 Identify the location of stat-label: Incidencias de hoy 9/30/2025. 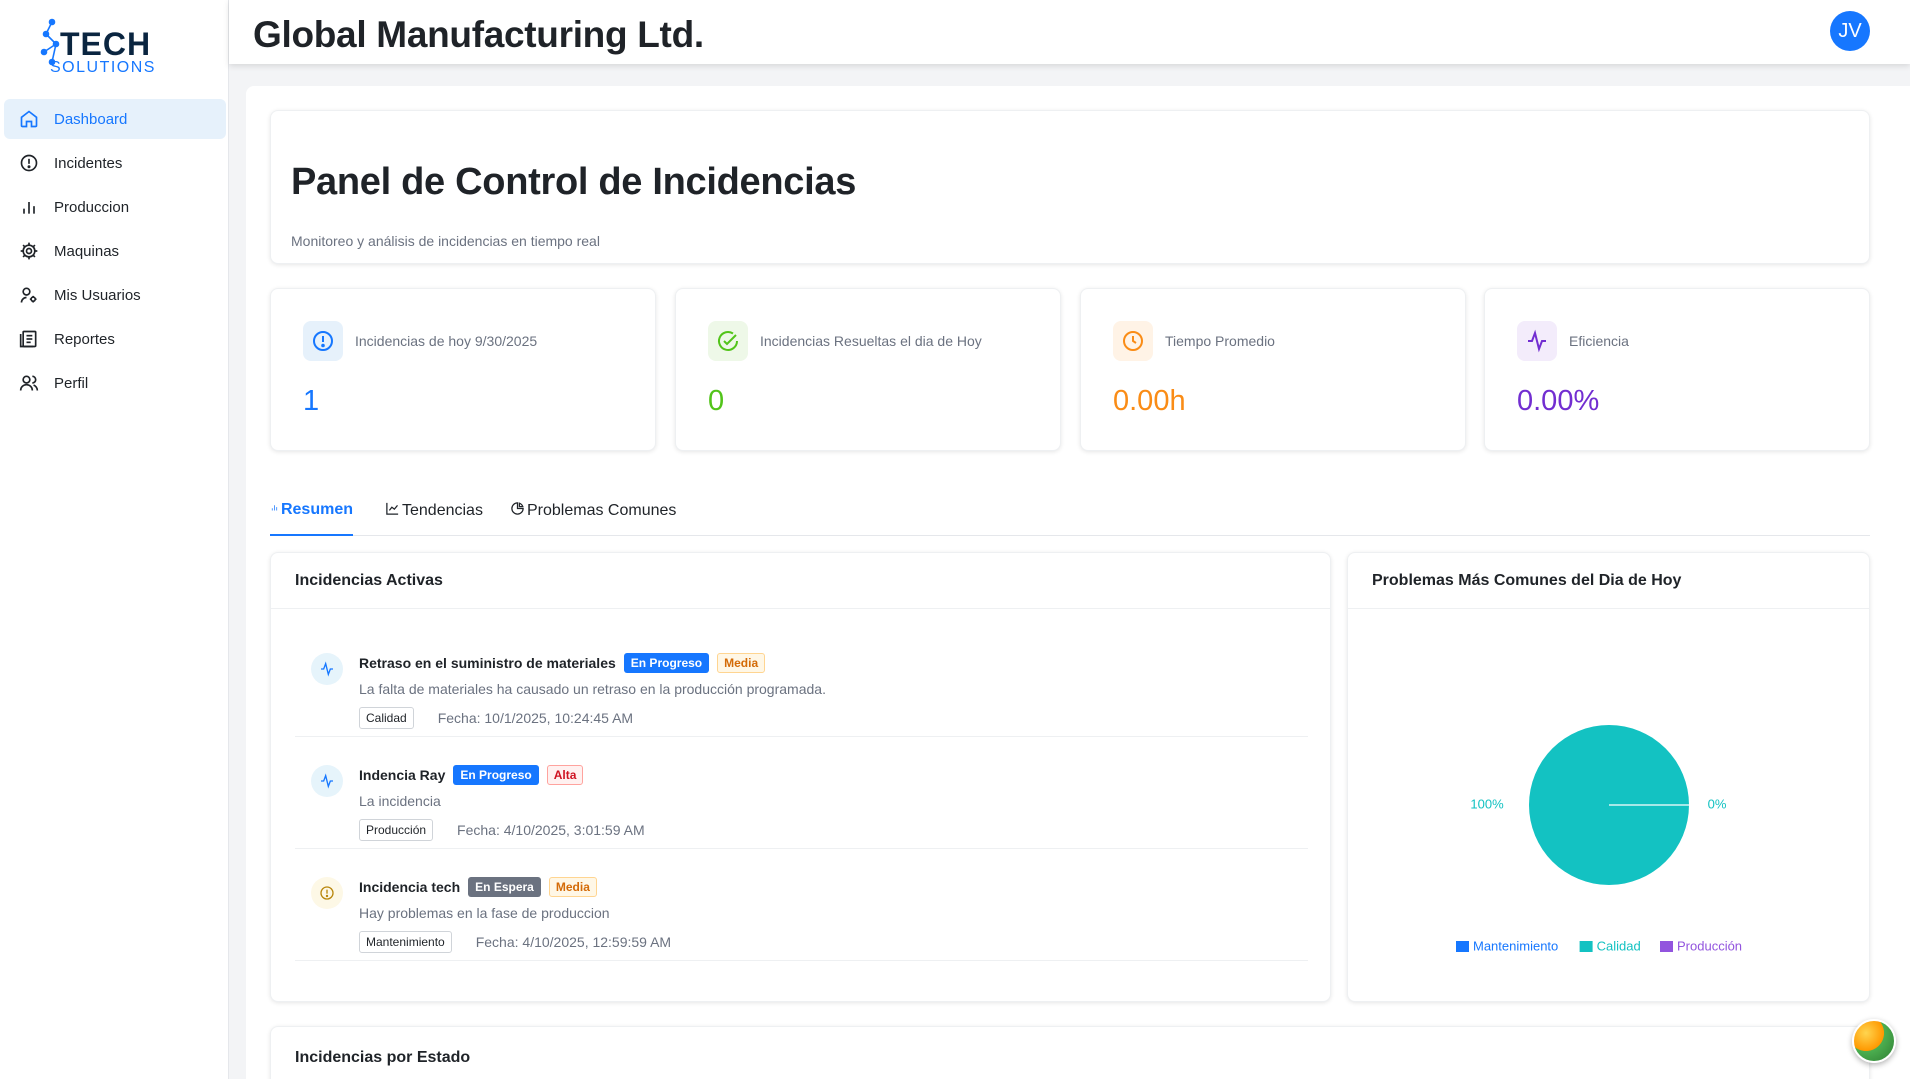
(446, 341).